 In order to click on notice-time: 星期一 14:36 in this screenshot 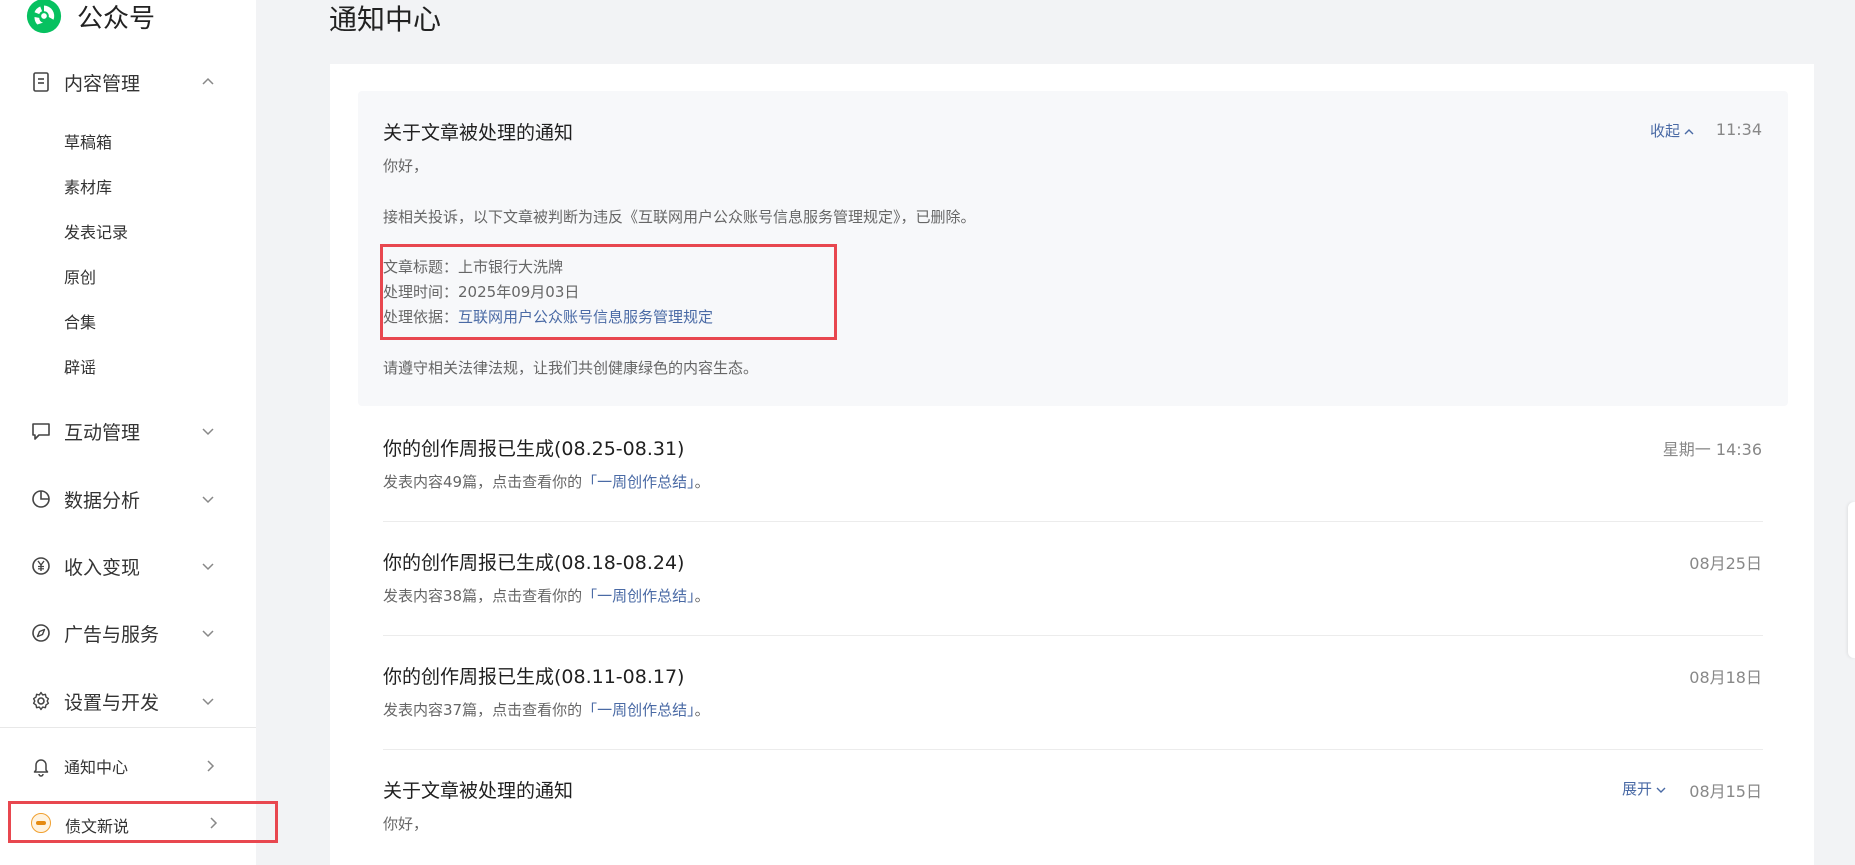, I will do `click(1712, 449)`.